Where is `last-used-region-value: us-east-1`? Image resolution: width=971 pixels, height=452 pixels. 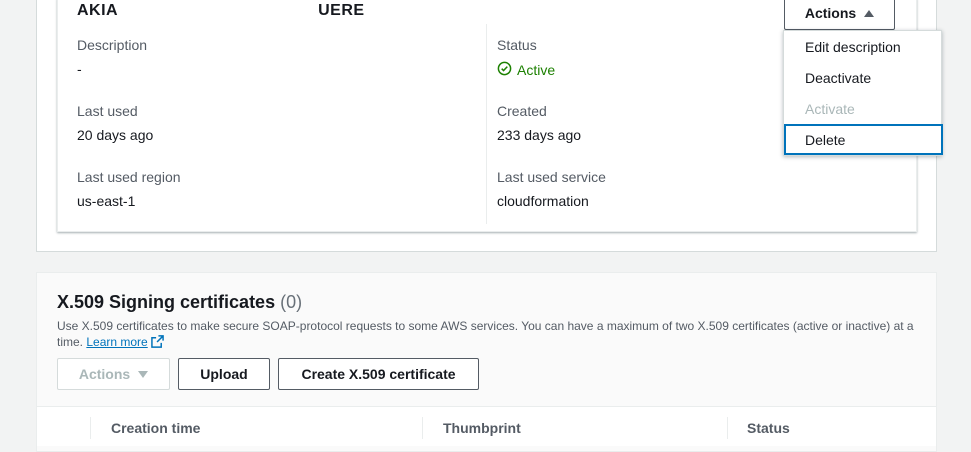 last-used-region-value: us-east-1 is located at coordinates (106, 201).